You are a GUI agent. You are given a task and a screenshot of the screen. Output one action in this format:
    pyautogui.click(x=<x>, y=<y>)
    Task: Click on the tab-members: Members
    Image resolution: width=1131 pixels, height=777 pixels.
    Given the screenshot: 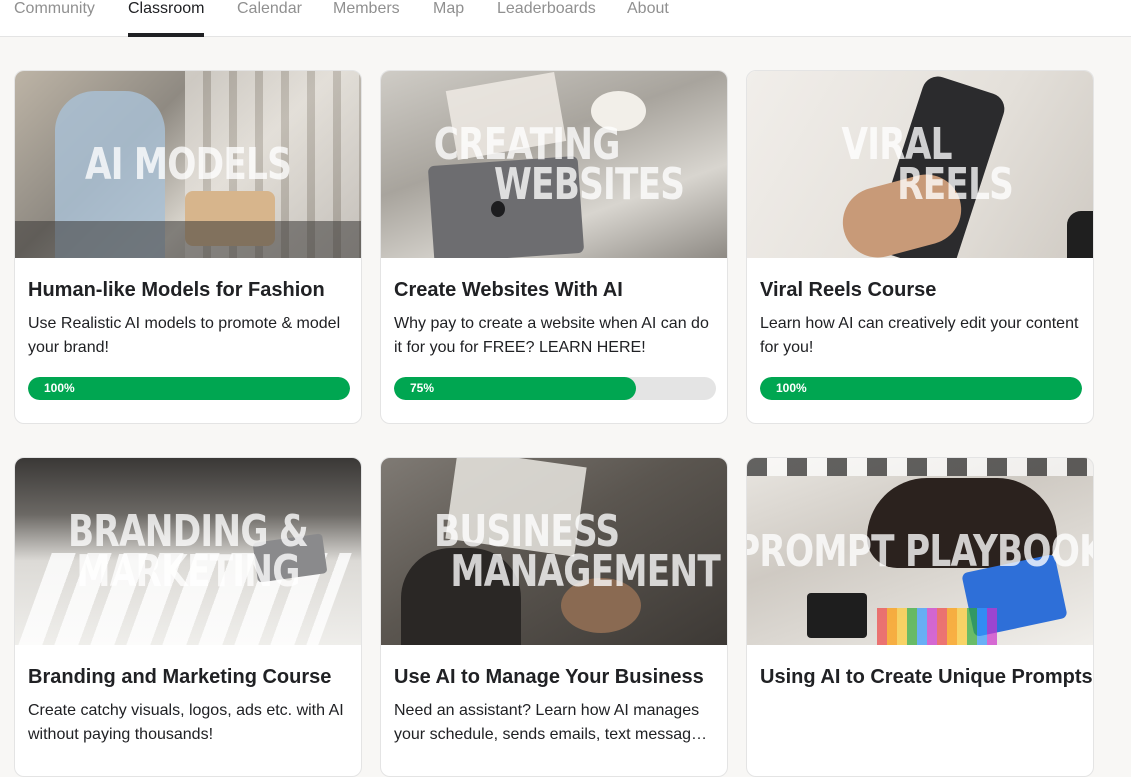 What is the action you would take?
    pyautogui.click(x=366, y=18)
    